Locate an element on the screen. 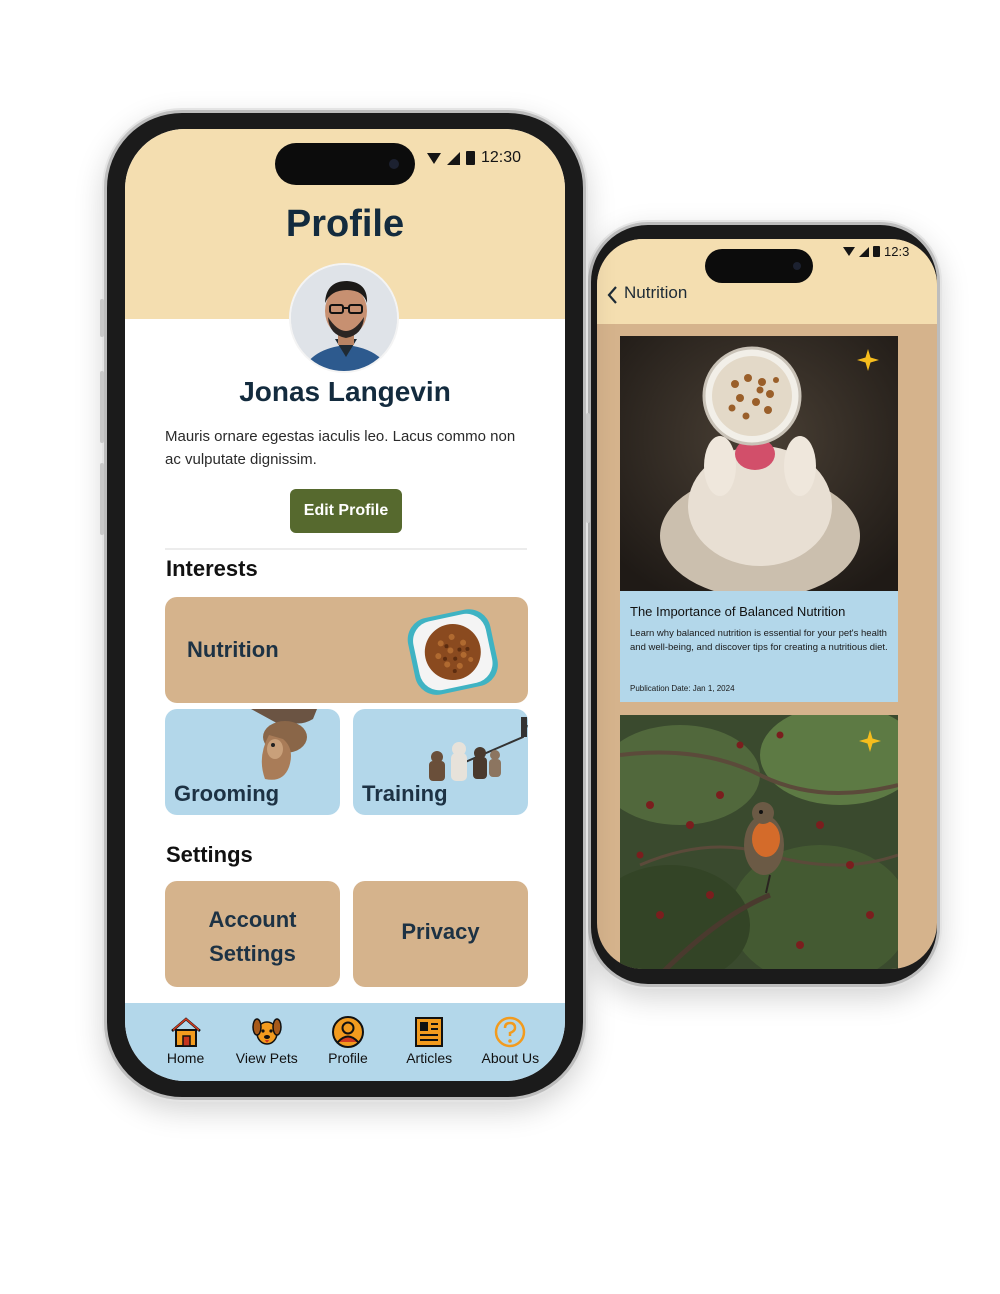 Image resolution: width=1000 pixels, height=1294 pixels. account-settings-card: Account Settings is located at coordinates (252, 934).